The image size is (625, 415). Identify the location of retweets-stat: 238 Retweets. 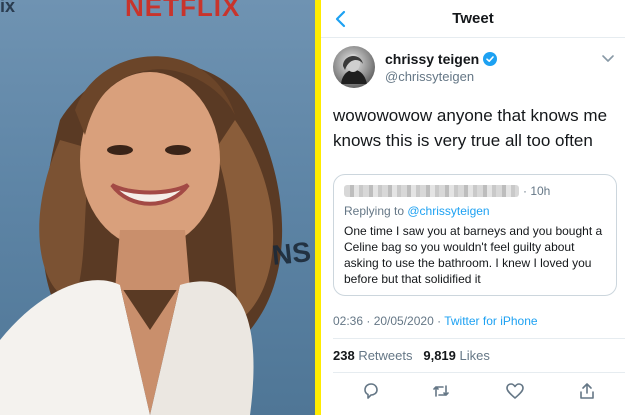
(373, 355).